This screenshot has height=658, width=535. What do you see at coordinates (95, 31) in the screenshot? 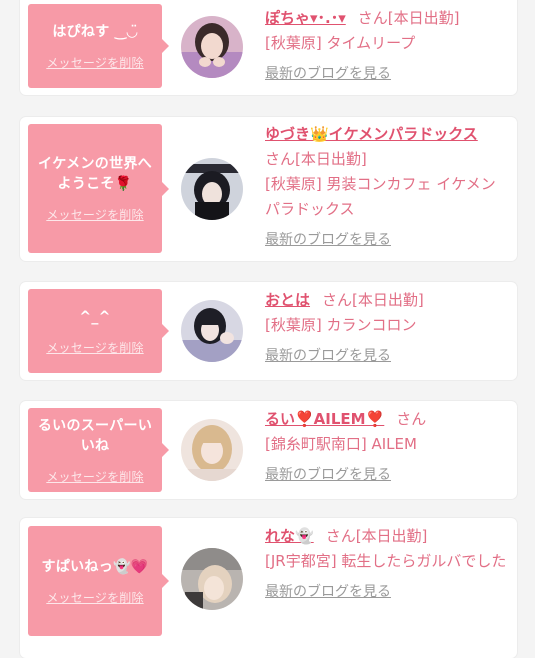
I see `message-text: はぴねす ‿◡̈` at bounding box center [95, 31].